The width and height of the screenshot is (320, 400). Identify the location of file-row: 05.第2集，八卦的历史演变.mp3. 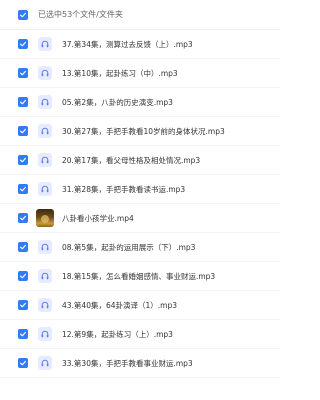
(140, 102).